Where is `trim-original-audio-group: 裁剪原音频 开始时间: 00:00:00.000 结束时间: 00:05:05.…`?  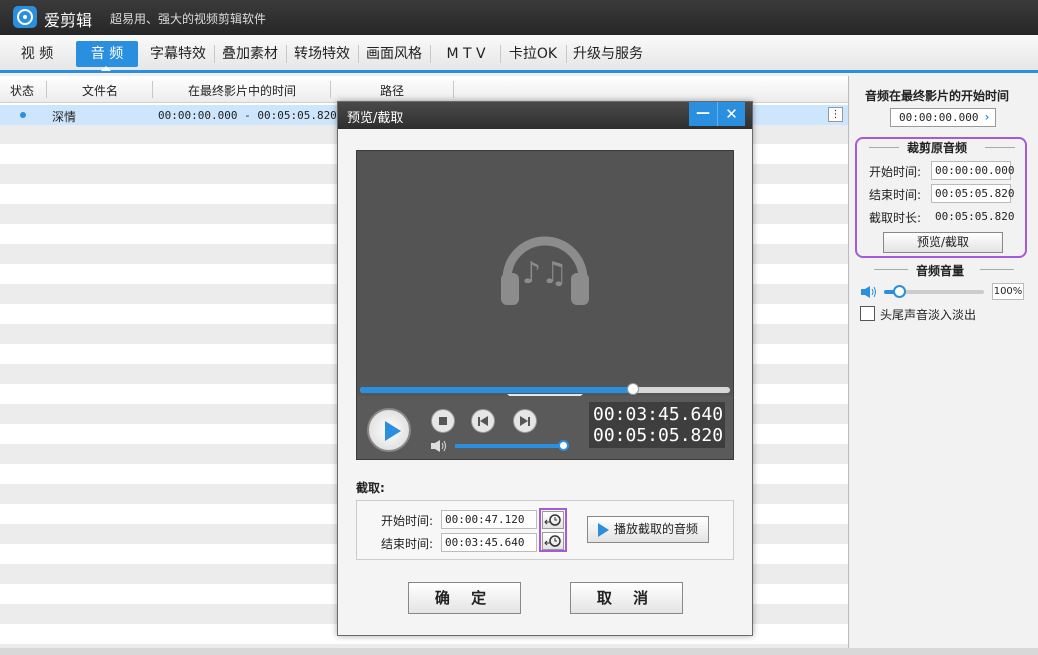
trim-original-audio-group: 裁剪原音频 开始时间: 00:00:00.000 结束时间: 00:05:05.… is located at coordinates (941, 197).